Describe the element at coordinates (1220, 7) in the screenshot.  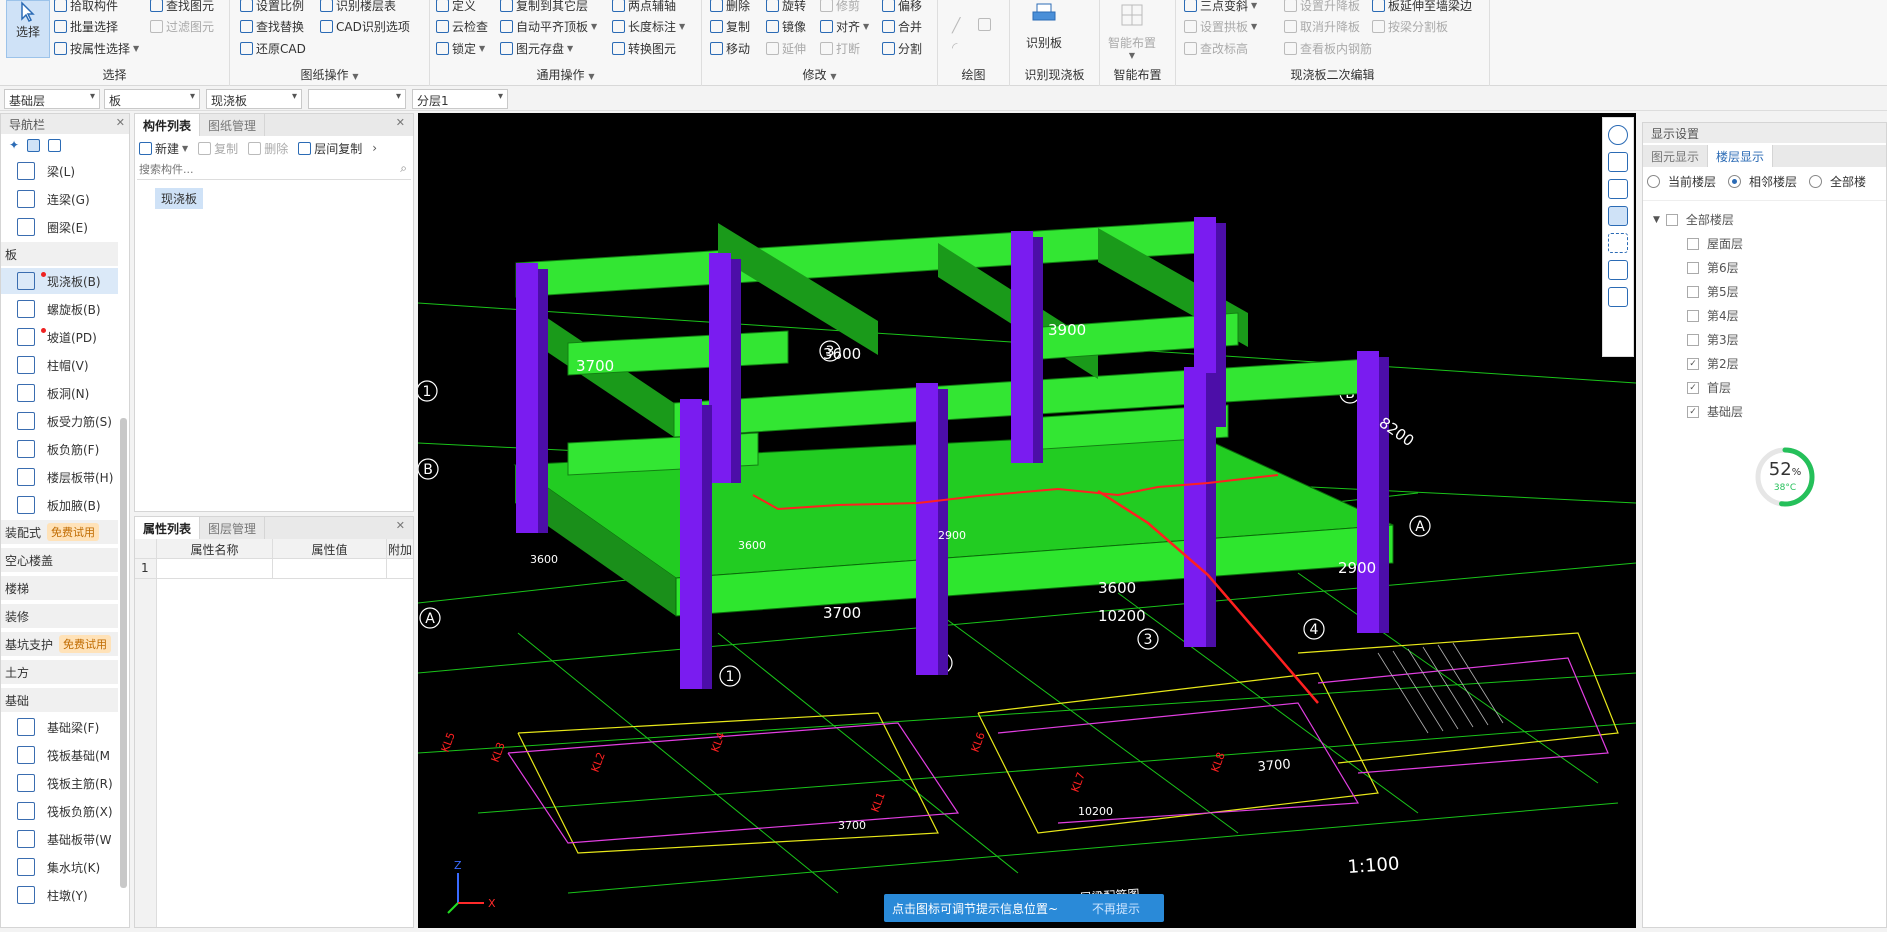
I see `three-point-slope-button: 三点变斜 ▼` at that location.